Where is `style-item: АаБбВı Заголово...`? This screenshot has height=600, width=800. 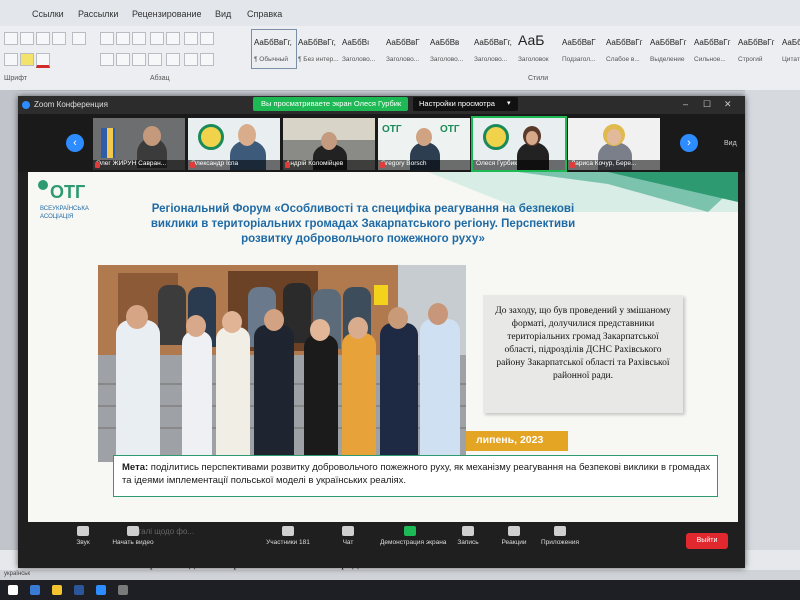 style-item: АаБбВı Заголово... is located at coordinates (362, 49).